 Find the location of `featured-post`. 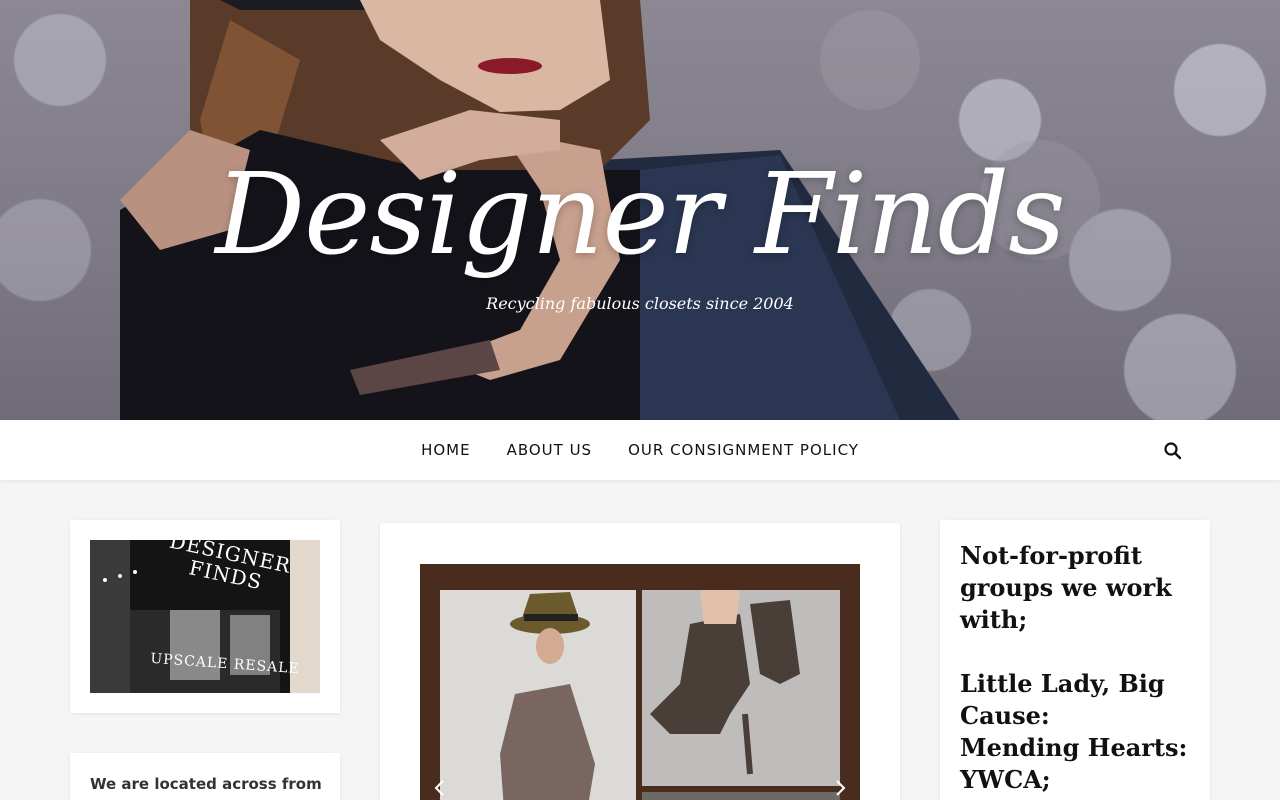

featured-post is located at coordinates (640, 661).